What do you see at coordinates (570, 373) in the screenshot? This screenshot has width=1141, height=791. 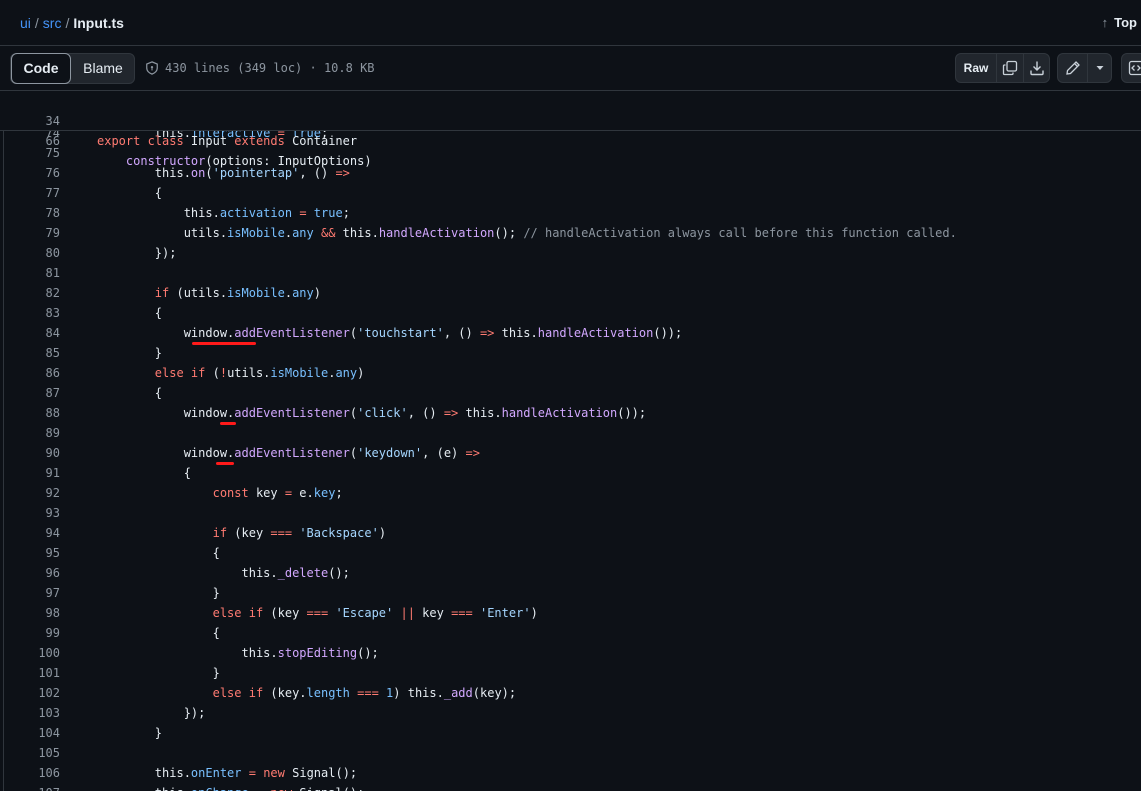 I see `code-line: 86 else if (!utils.isMobile.any)` at bounding box center [570, 373].